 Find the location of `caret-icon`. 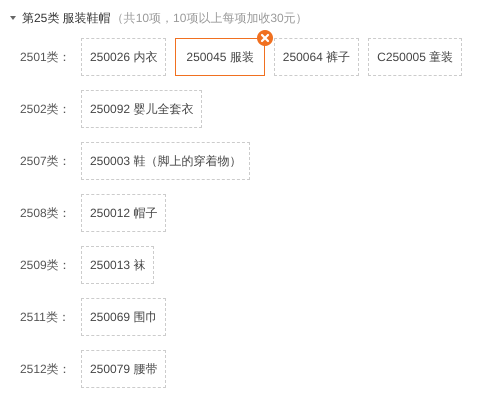

caret-icon is located at coordinates (13, 18).